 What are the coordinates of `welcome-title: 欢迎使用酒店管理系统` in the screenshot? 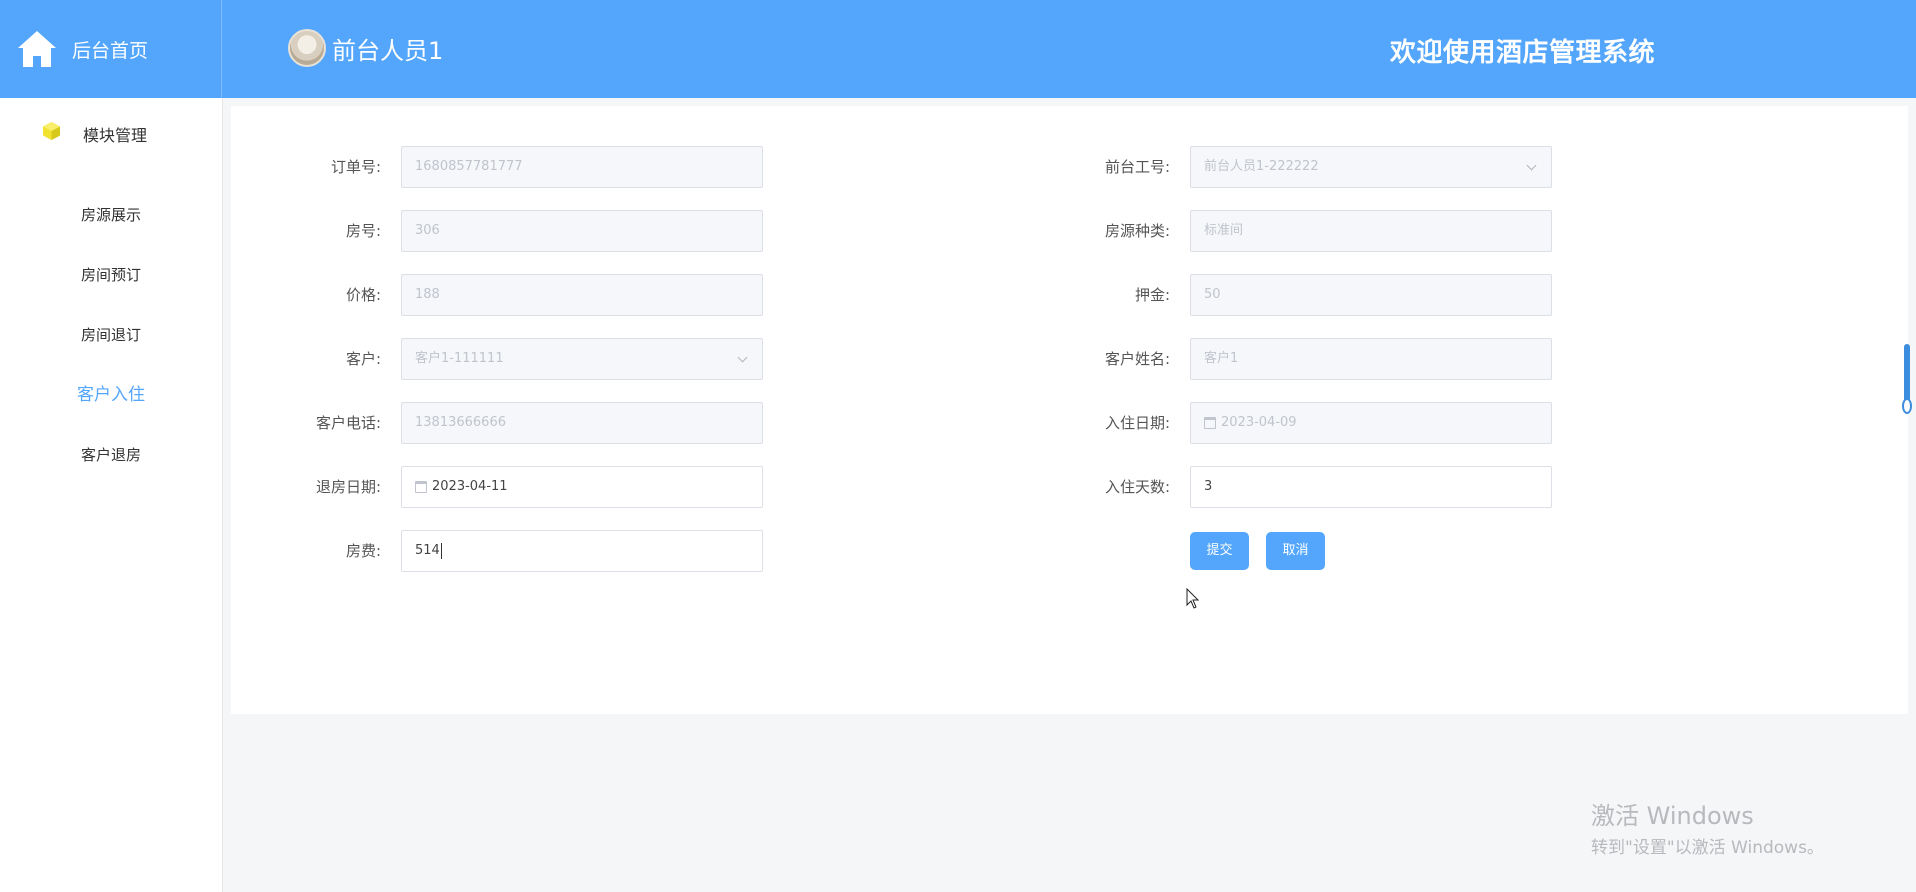 It's located at (1523, 53).